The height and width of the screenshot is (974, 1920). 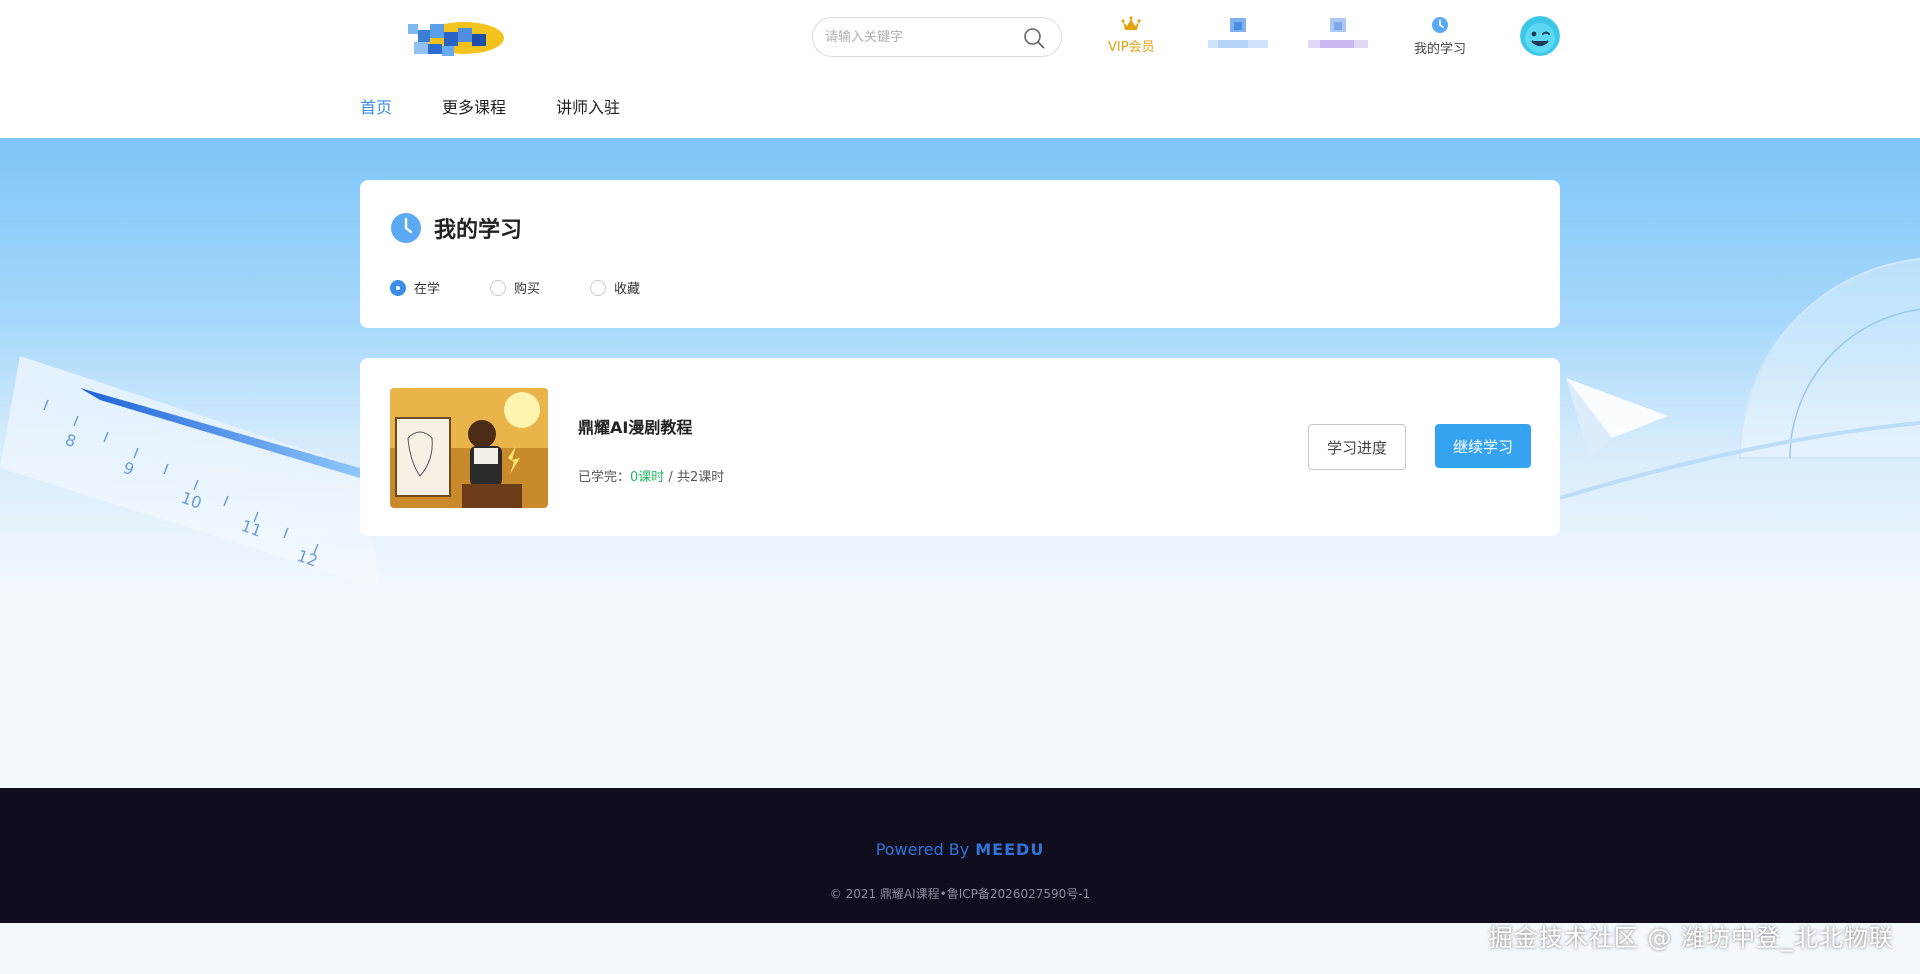 What do you see at coordinates (427, 289) in the screenshot?
I see `radio-label: 在学` at bounding box center [427, 289].